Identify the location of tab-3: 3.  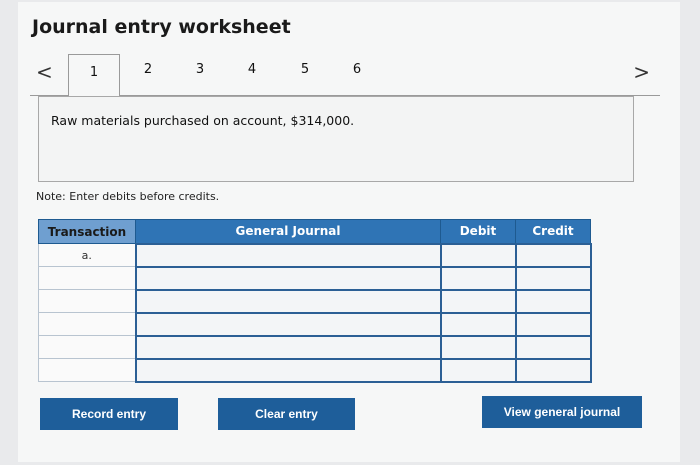
(200, 69).